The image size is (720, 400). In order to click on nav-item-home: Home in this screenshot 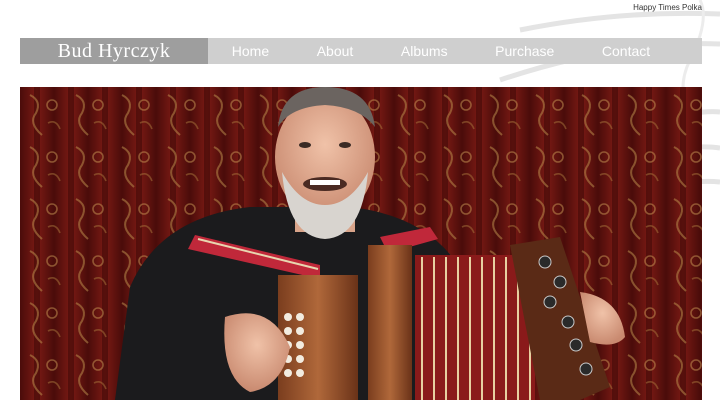, I will do `click(250, 51)`.